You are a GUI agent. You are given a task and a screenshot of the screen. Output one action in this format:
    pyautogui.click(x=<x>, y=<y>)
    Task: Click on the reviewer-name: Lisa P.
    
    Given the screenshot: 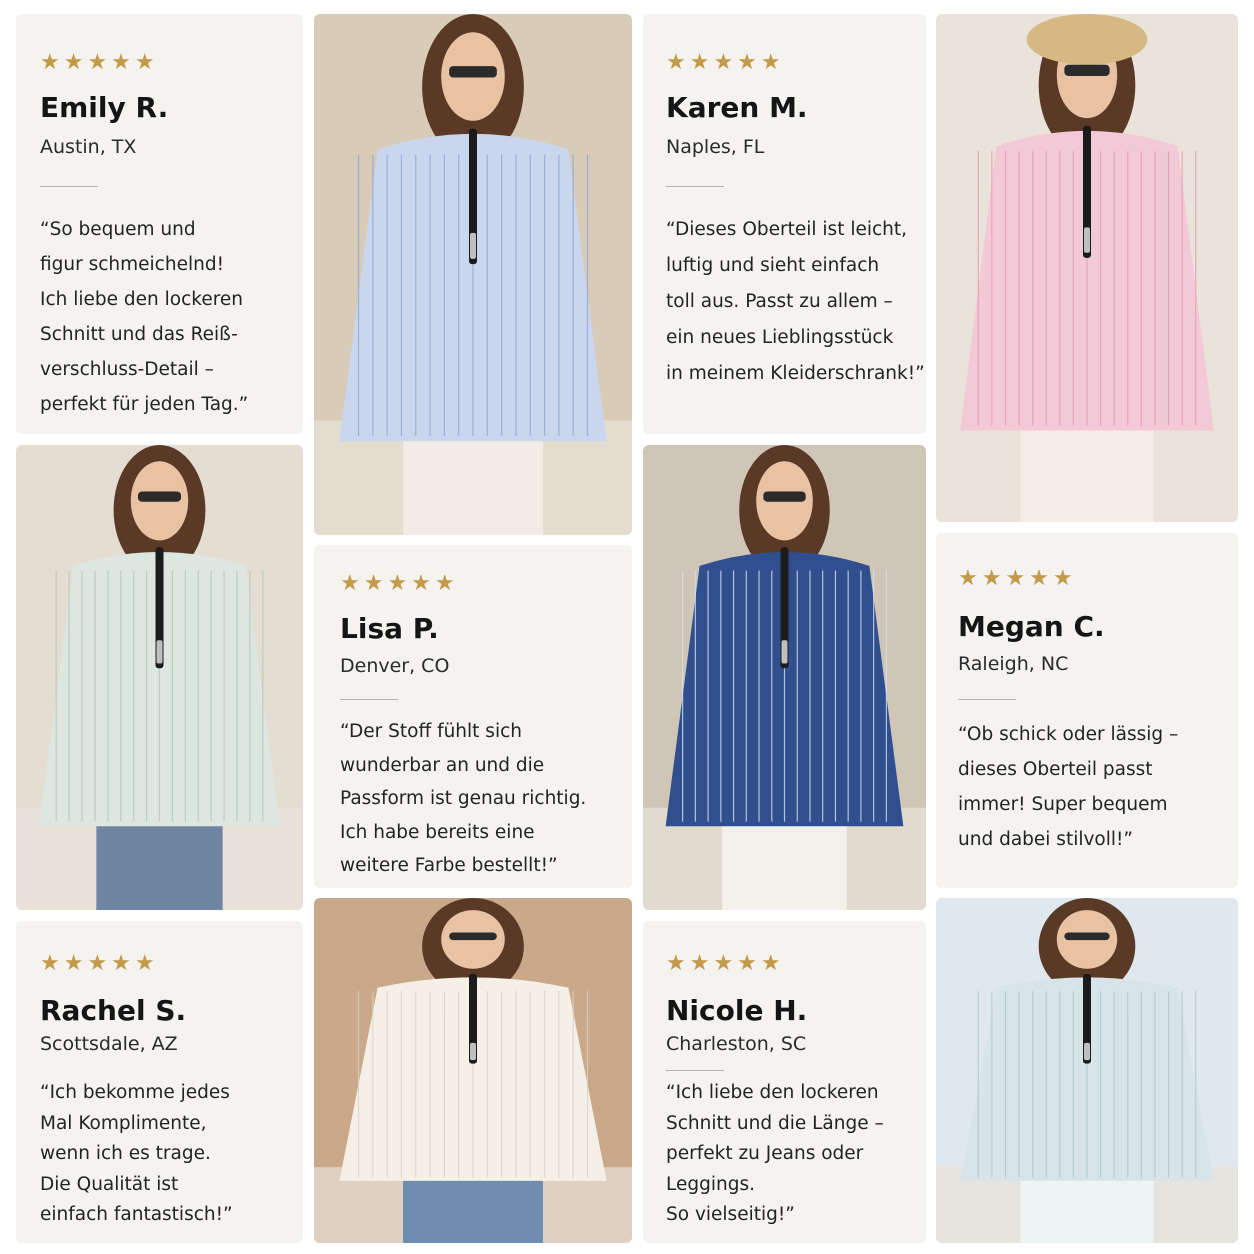 What is the action you would take?
    pyautogui.click(x=389, y=628)
    